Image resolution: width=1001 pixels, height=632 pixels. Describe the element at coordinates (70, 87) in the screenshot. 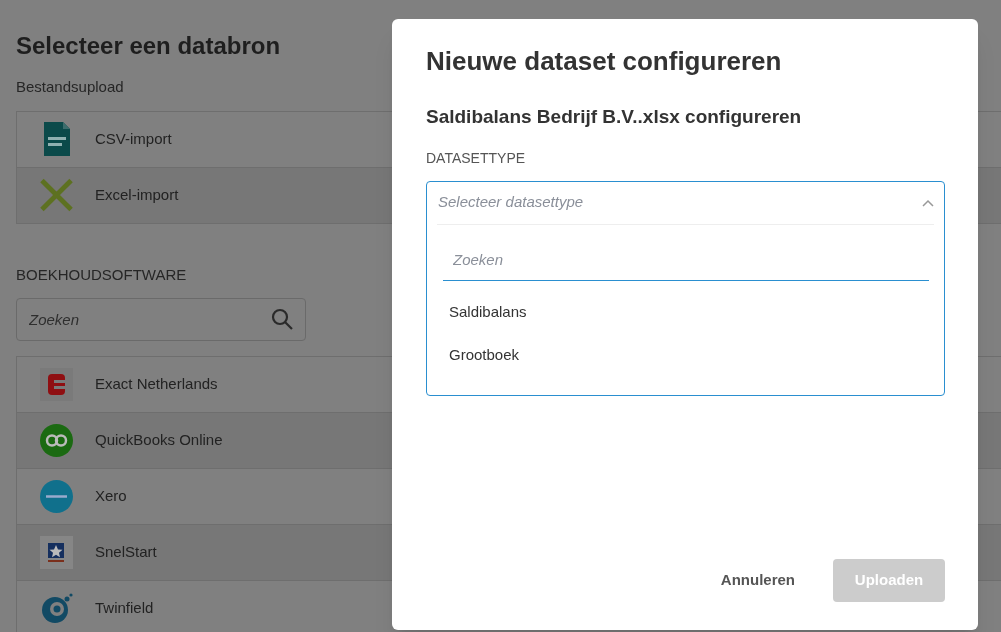

I see `section-heading: Bestandsupload` at that location.